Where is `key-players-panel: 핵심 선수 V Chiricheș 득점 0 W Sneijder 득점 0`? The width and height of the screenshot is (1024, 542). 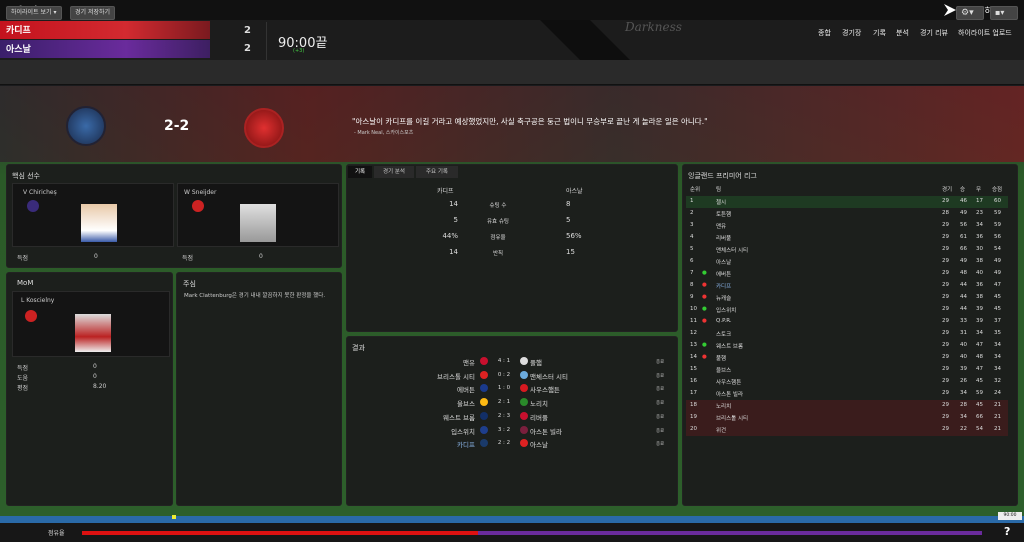 key-players-panel: 핵심 선수 V Chiricheș 득점 0 W Sneijder 득점 0 is located at coordinates (174, 216).